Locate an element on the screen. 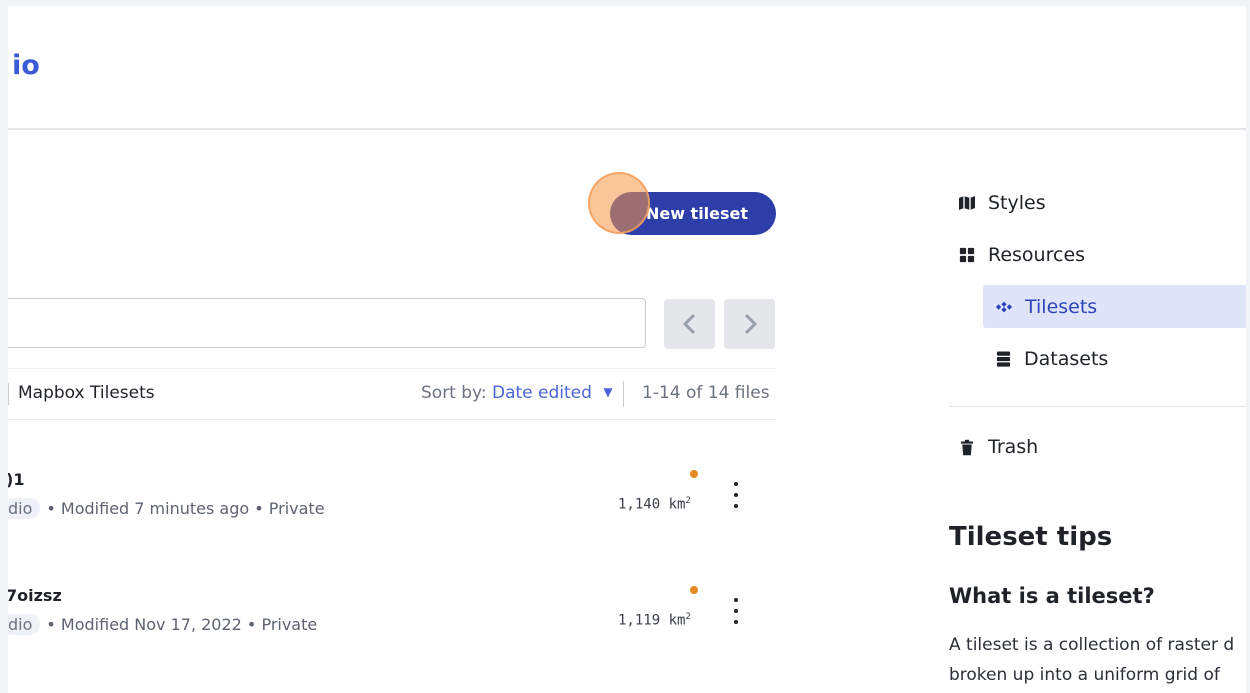 This screenshot has height=693, width=1250. sort-control: Sort by: Date edited ▼ is located at coordinates (517, 393).